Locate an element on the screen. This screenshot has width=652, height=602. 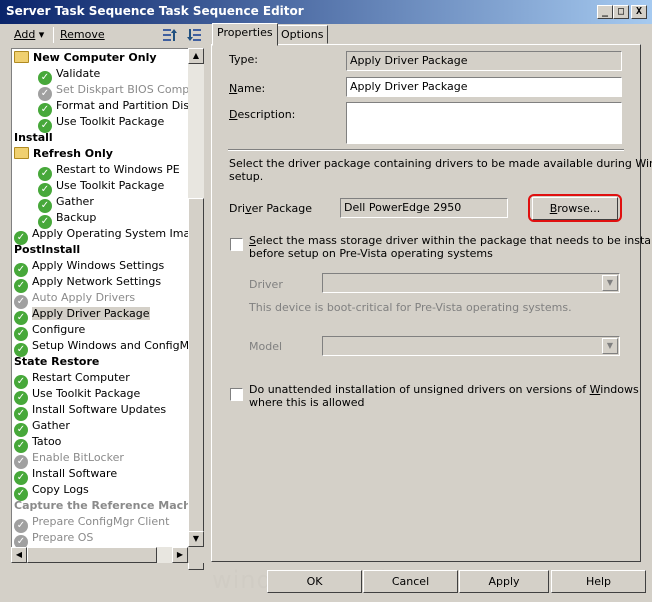
tree-item: ✓ Format and Partition Disk is located at coordinates (117, 107).